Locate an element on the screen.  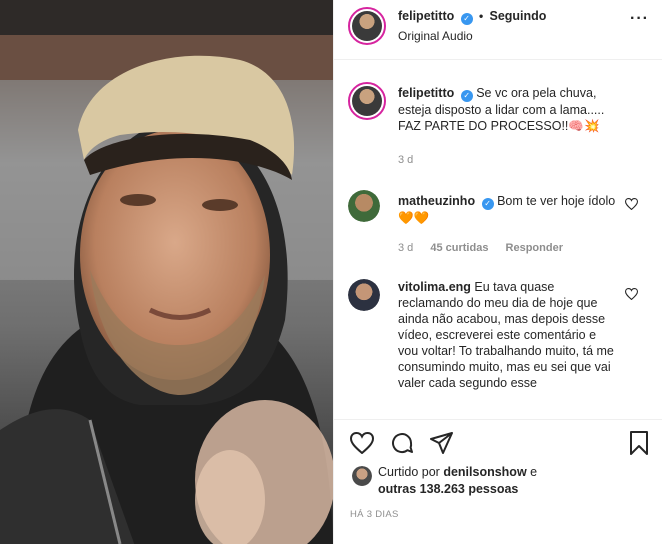
comment-username: vitolima.eng is located at coordinates (434, 287).